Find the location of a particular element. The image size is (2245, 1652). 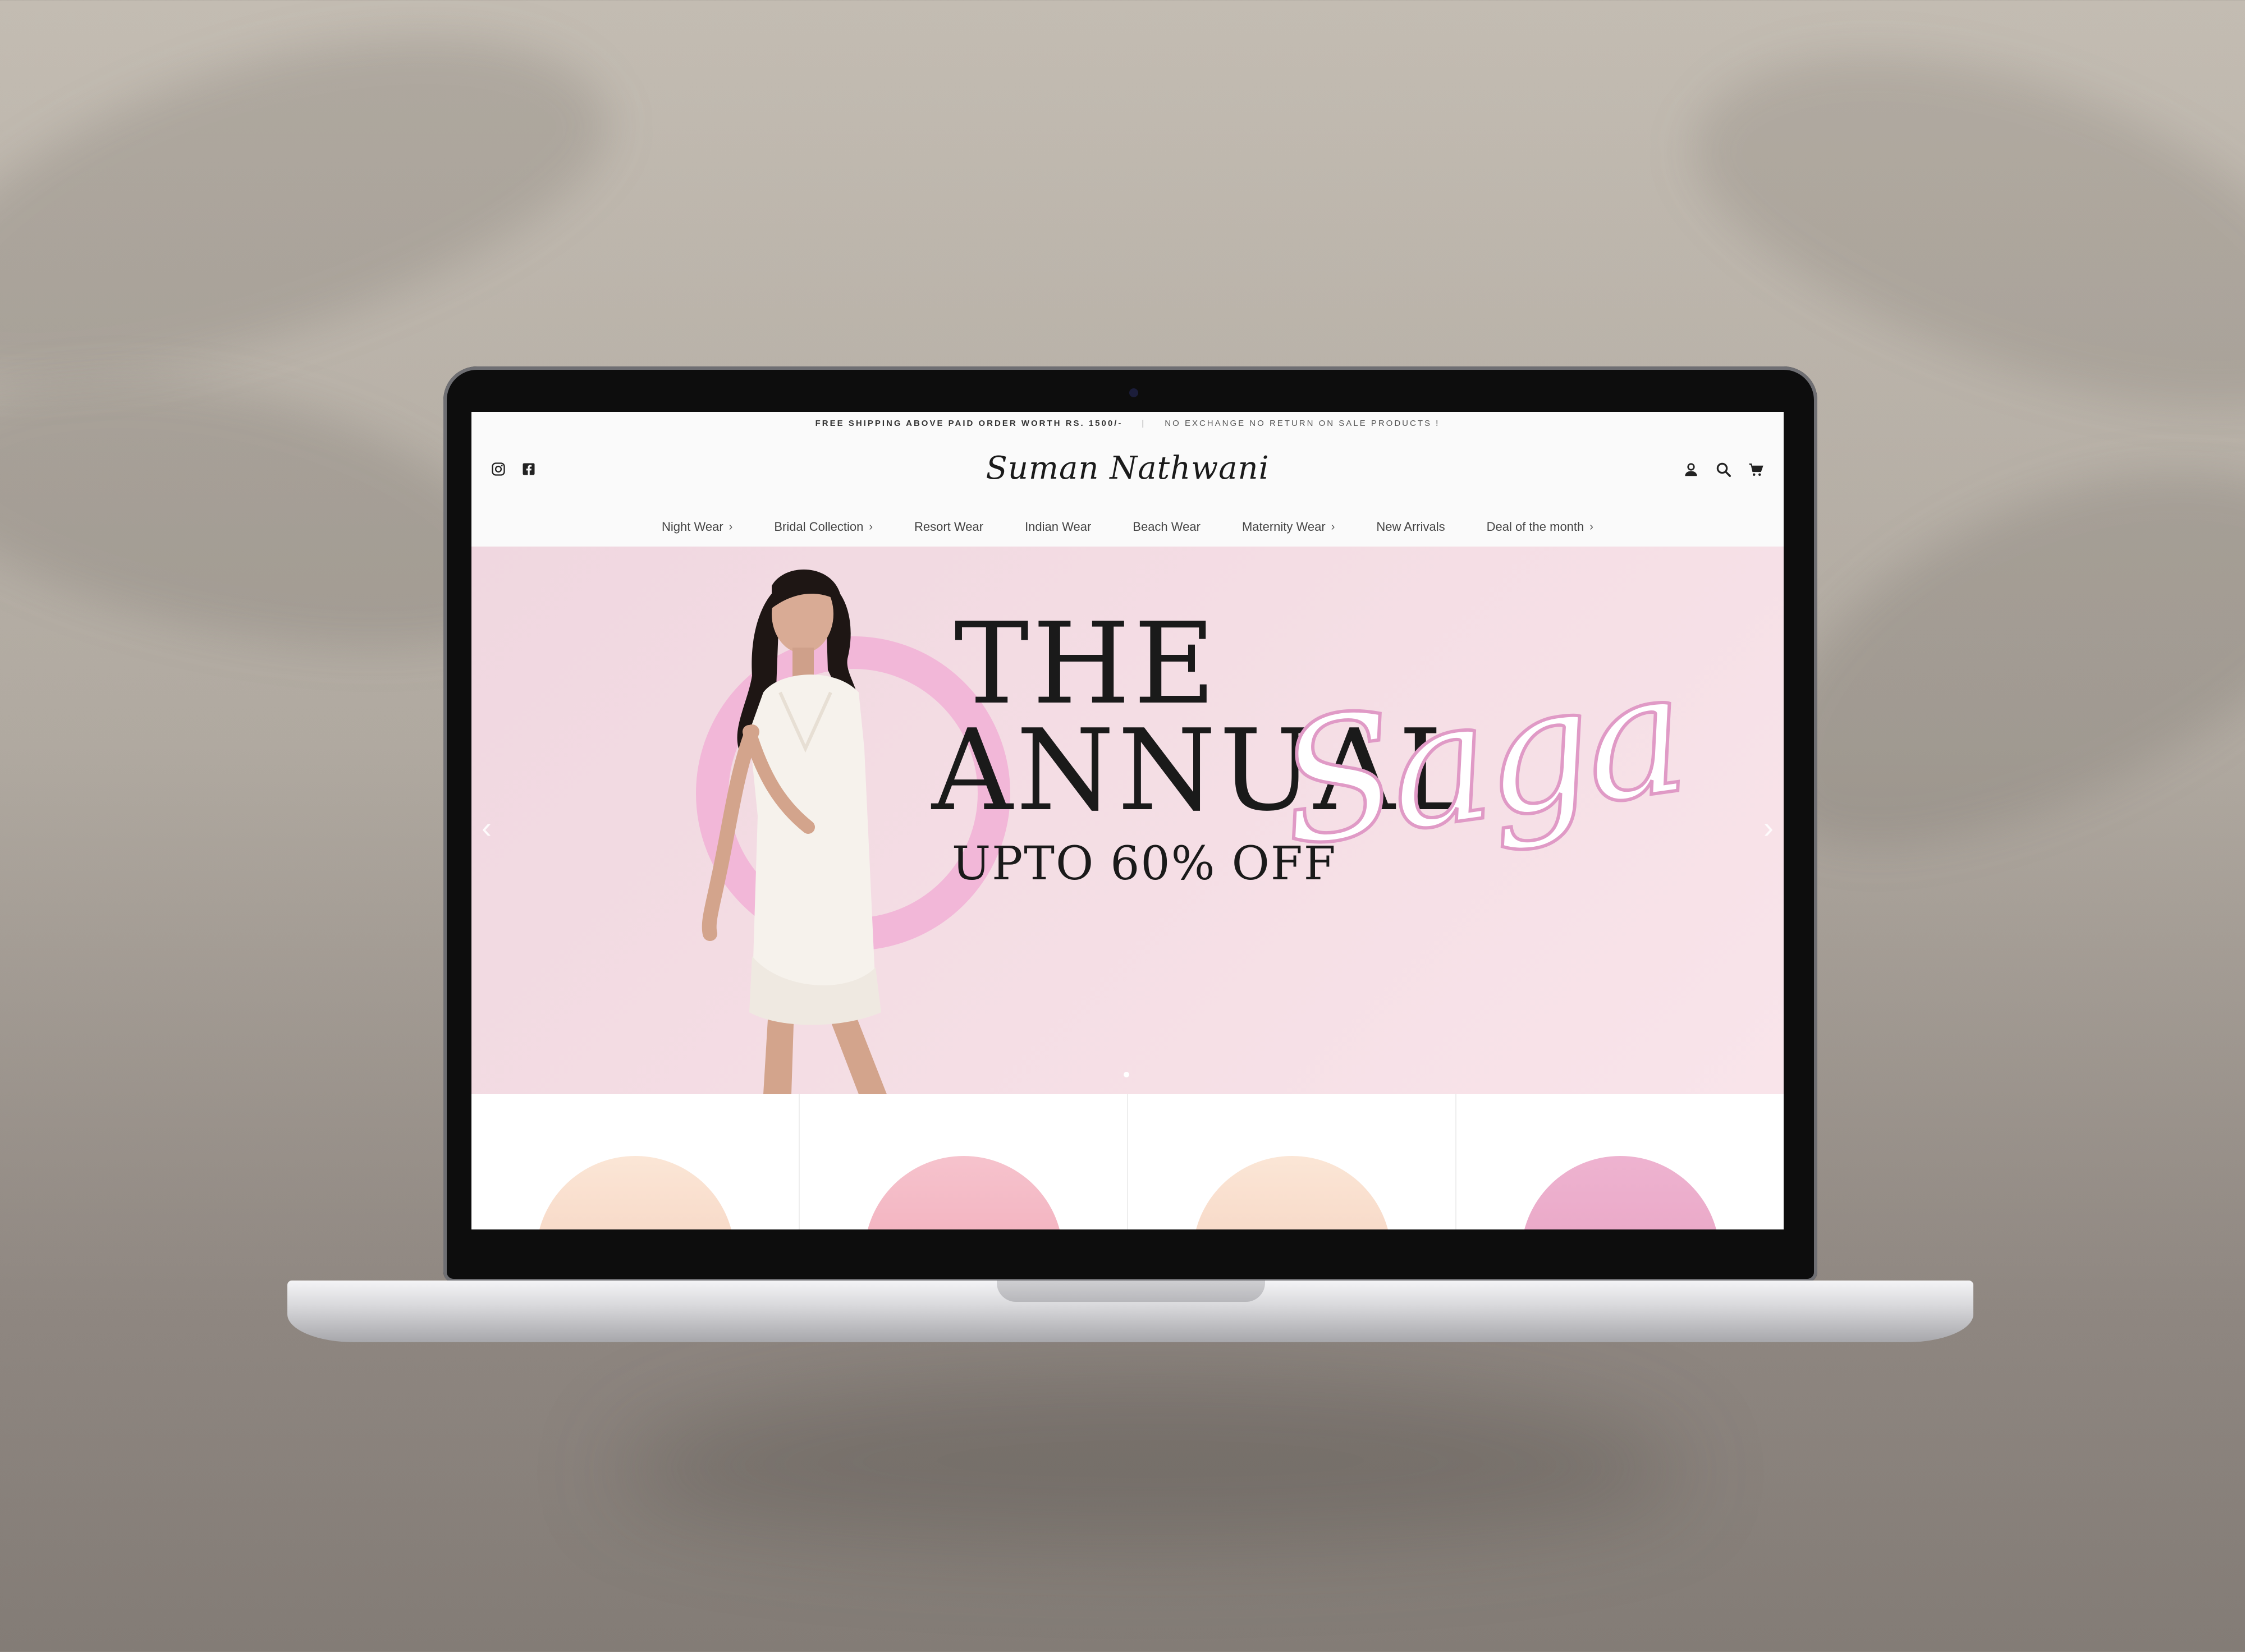

cart-icon is located at coordinates (1757, 469).